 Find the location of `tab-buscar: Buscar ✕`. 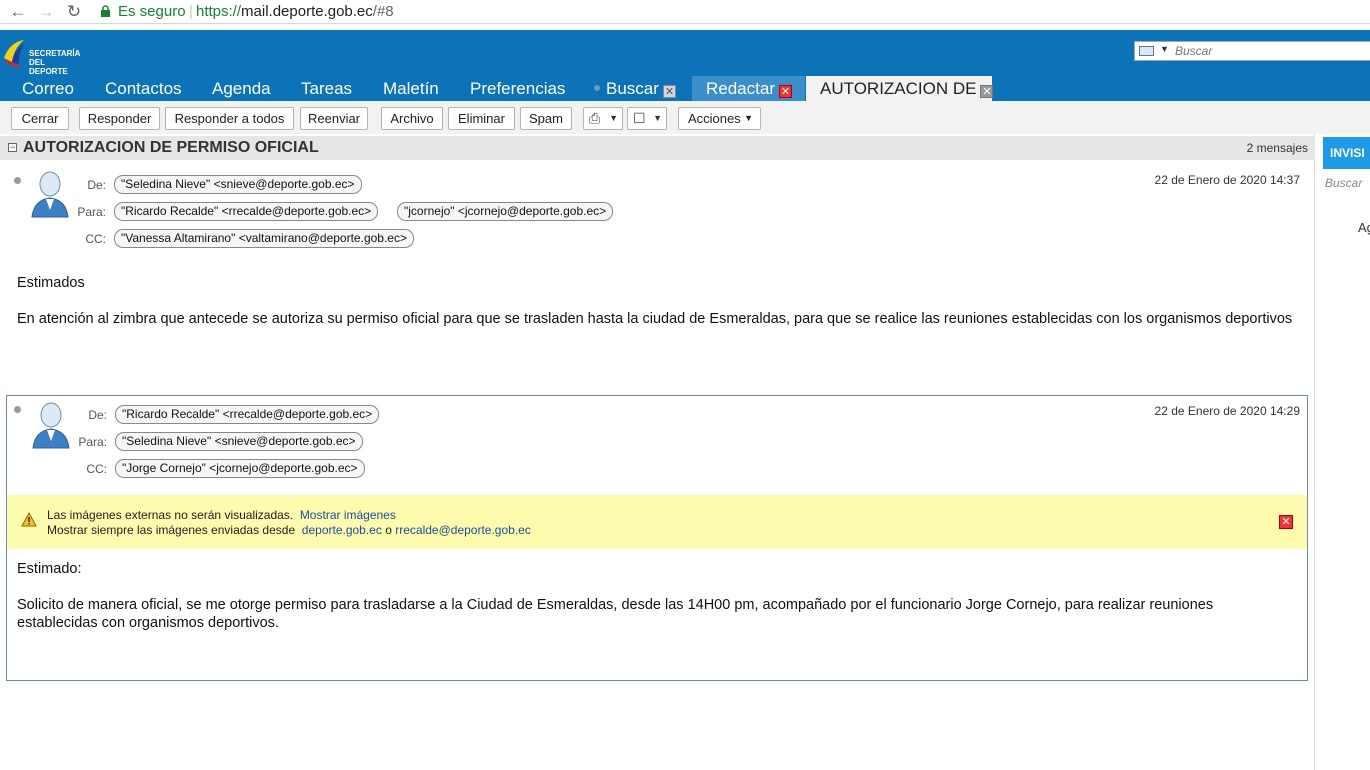

tab-buscar: Buscar ✕ is located at coordinates (635, 88).